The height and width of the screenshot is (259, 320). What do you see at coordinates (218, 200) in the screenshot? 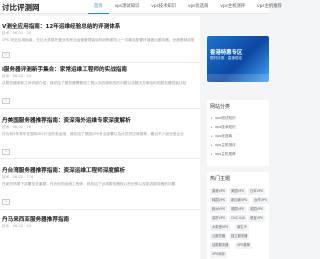
I see `tag-link: 韩国VPS` at bounding box center [218, 200].